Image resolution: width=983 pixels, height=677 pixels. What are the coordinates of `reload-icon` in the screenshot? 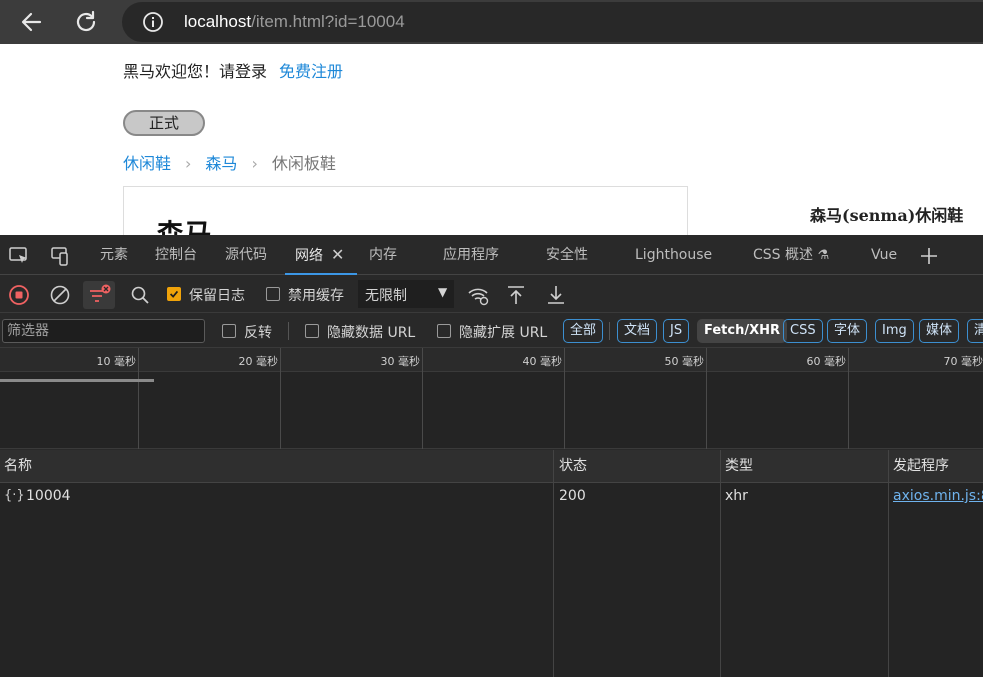 It's located at (86, 22).